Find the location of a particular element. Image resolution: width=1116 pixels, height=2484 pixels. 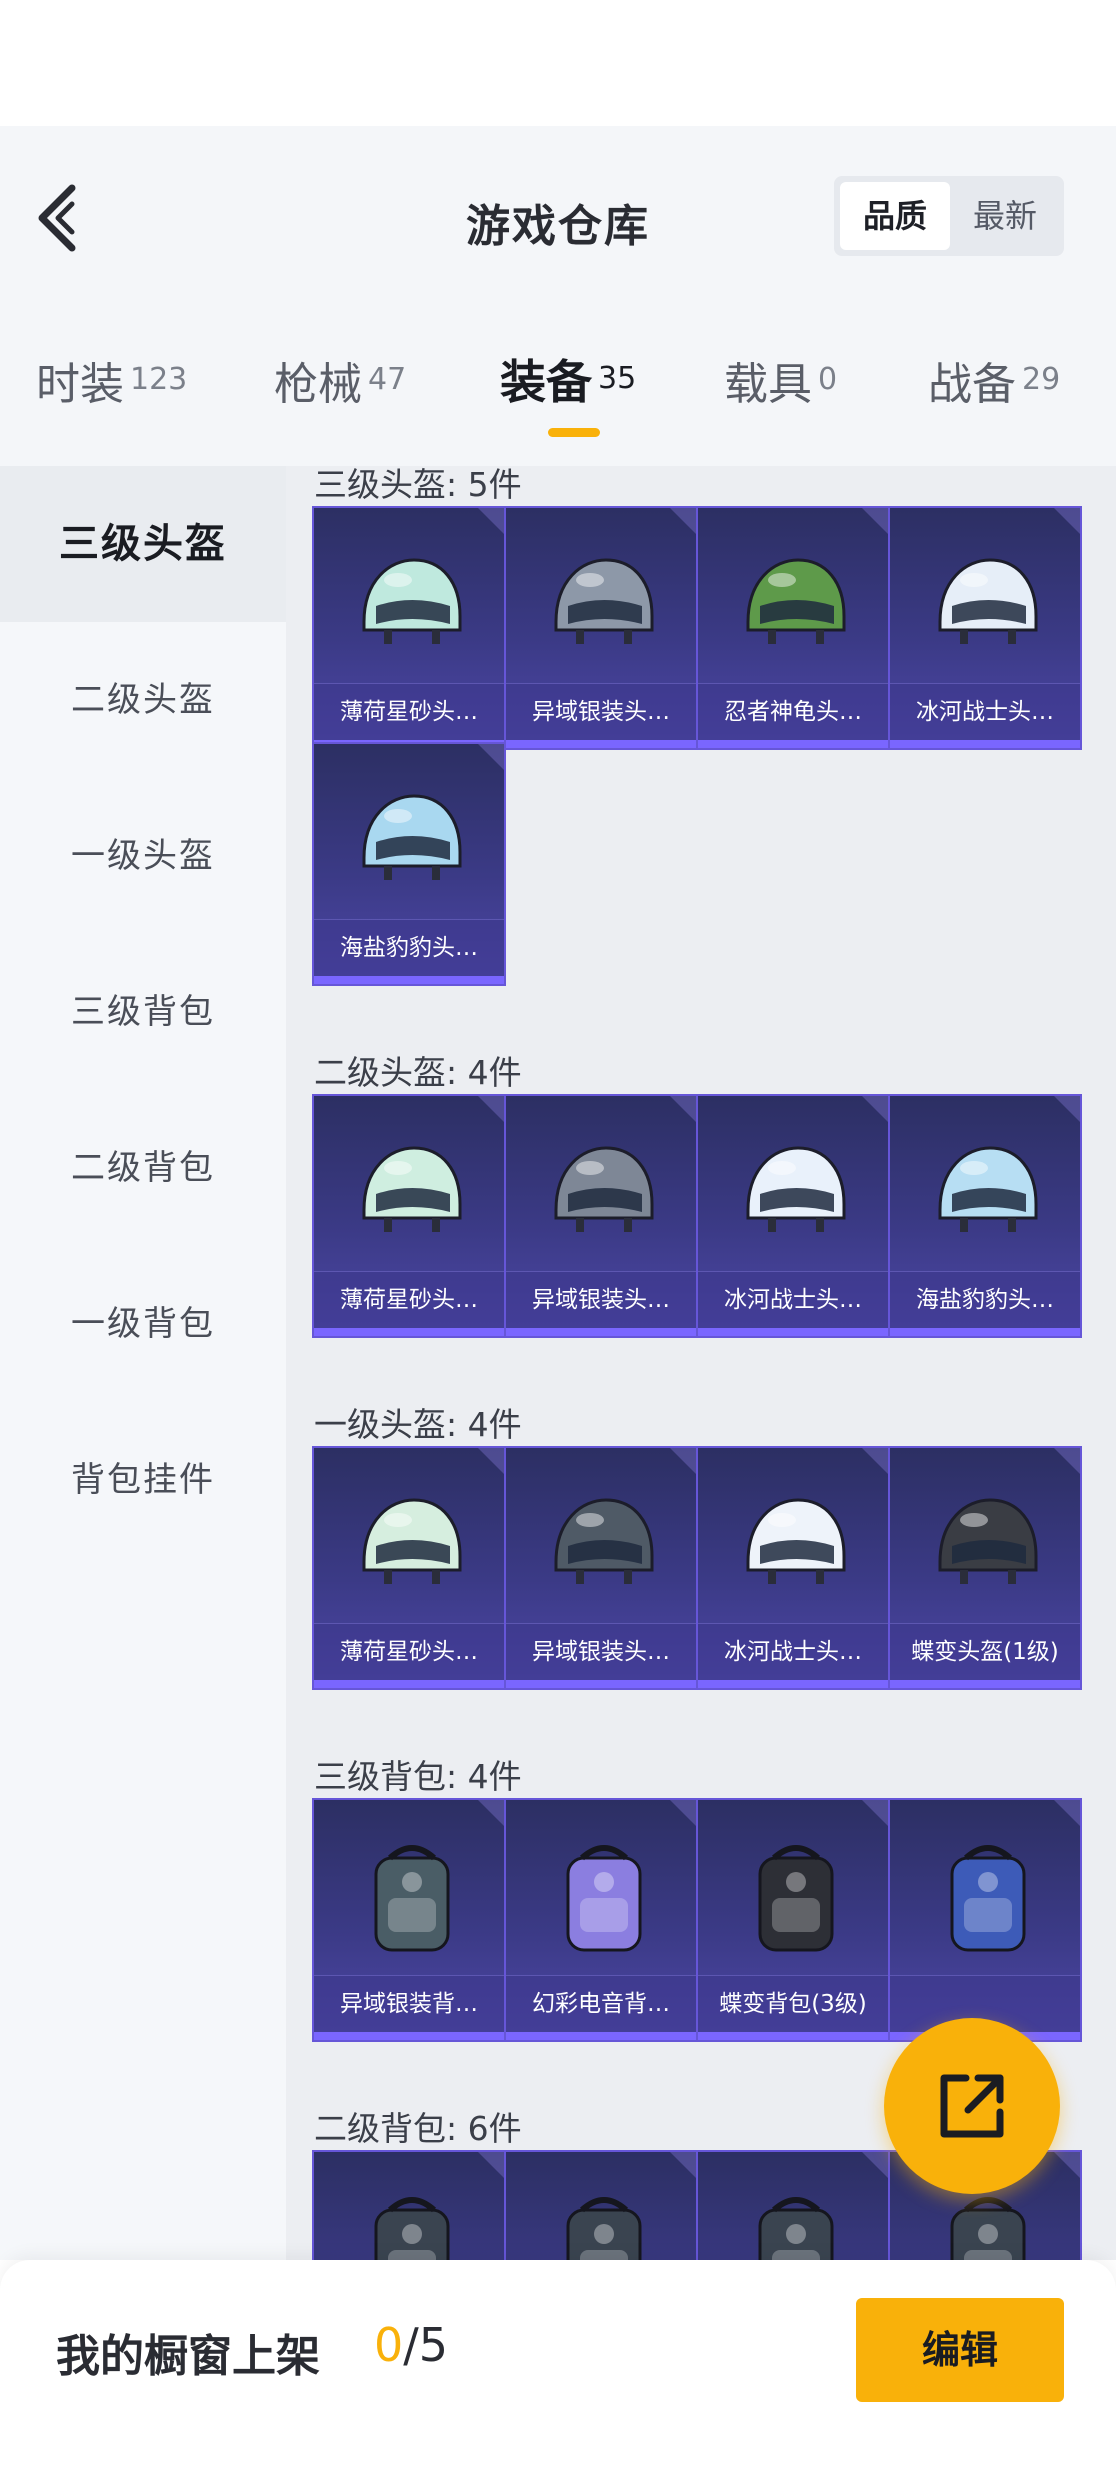

tab-guns: 枪械 47 is located at coordinates (340, 398).